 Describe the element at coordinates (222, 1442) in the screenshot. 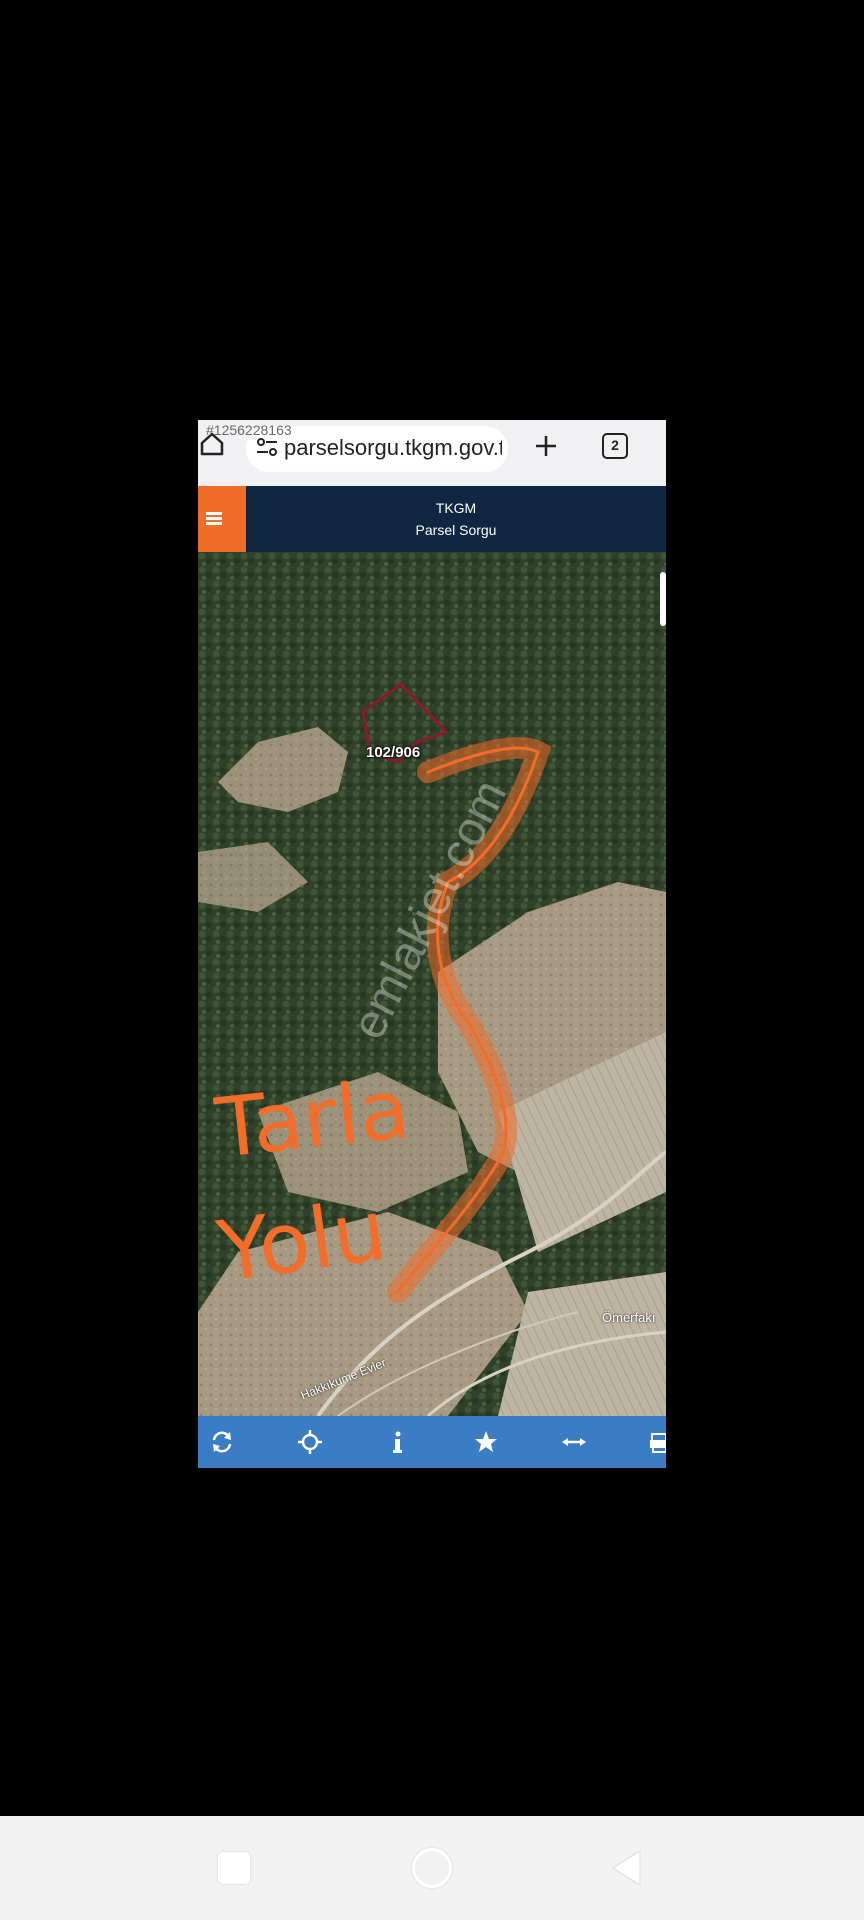

I see `refresh-icon` at that location.